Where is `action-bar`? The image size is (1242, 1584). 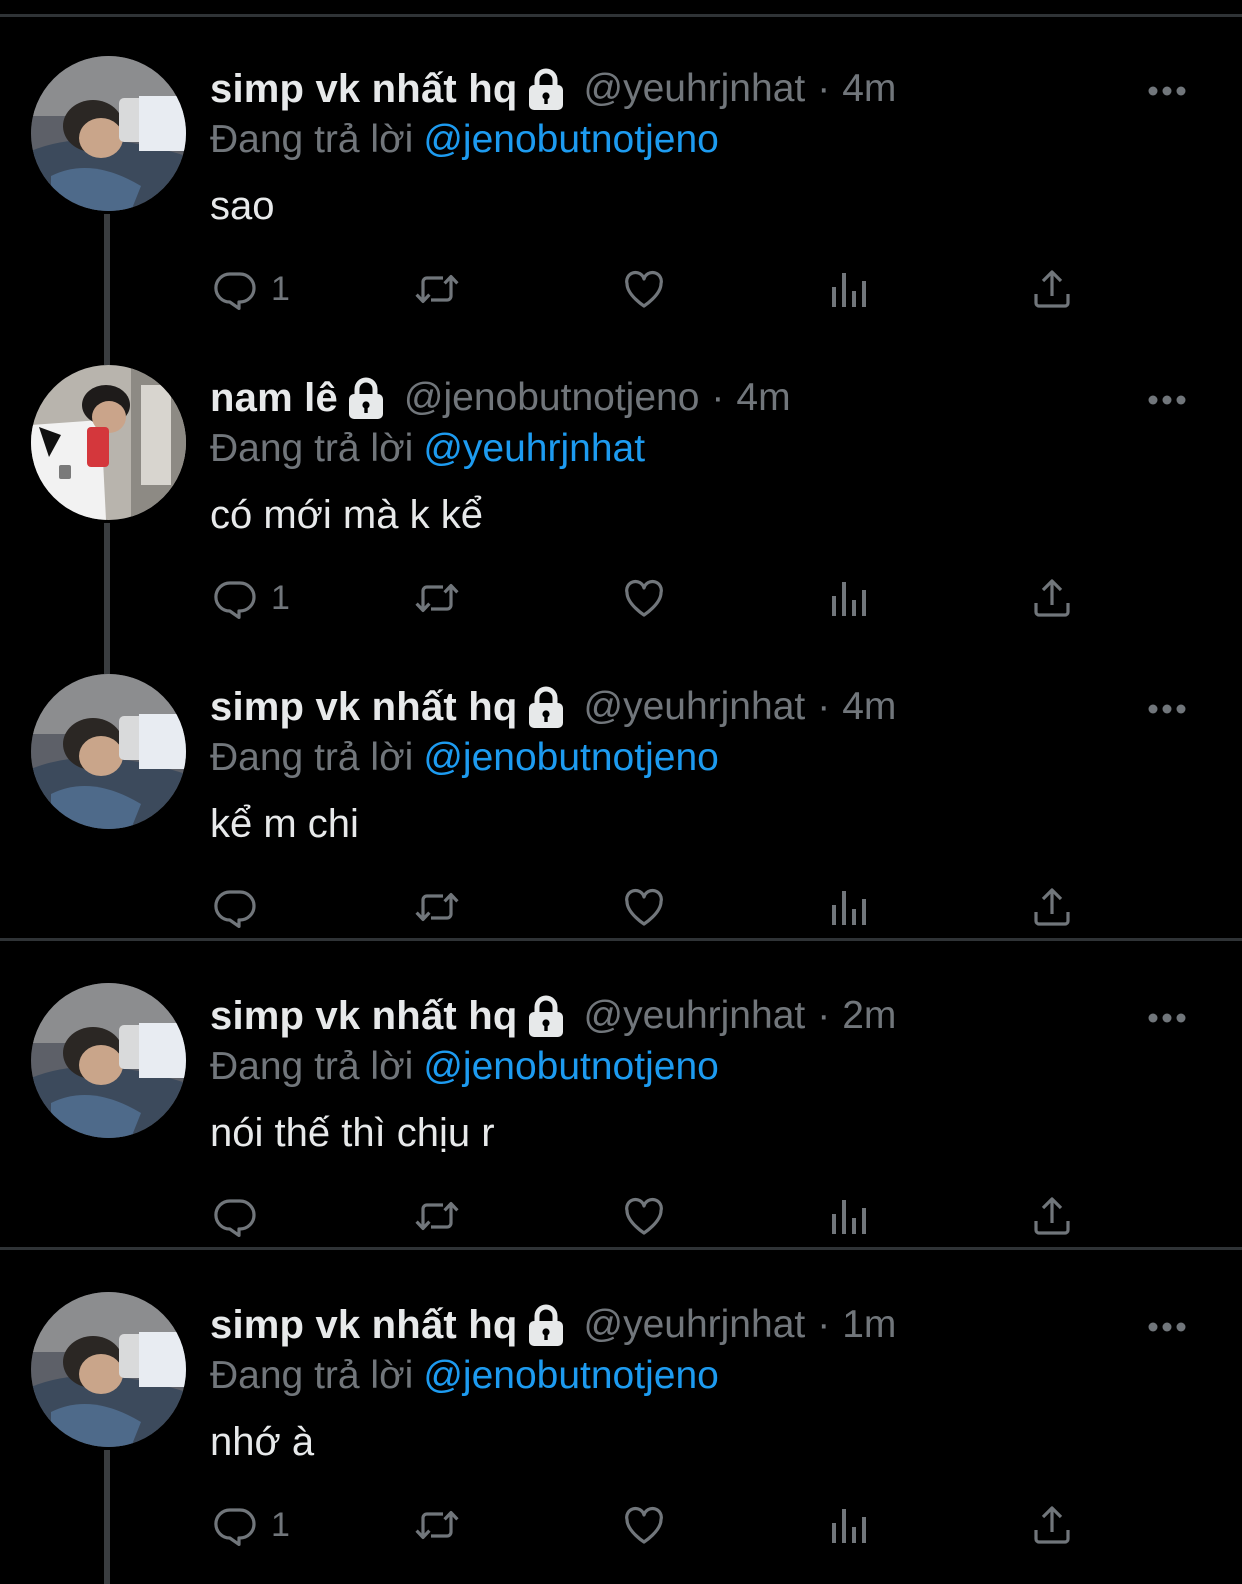
action-bar is located at coordinates (621, 907).